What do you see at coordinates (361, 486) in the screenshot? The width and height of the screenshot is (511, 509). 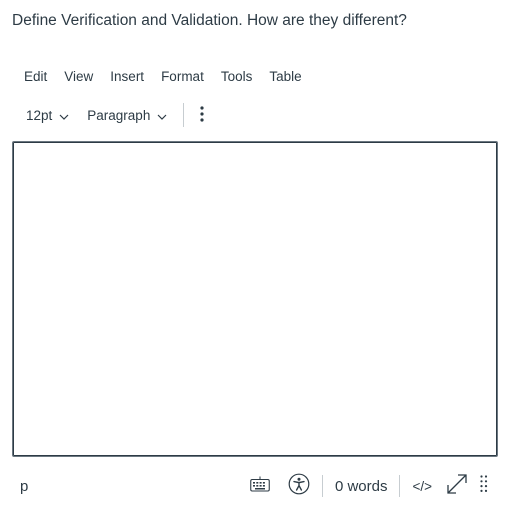 I see `word-count: 0 words` at bounding box center [361, 486].